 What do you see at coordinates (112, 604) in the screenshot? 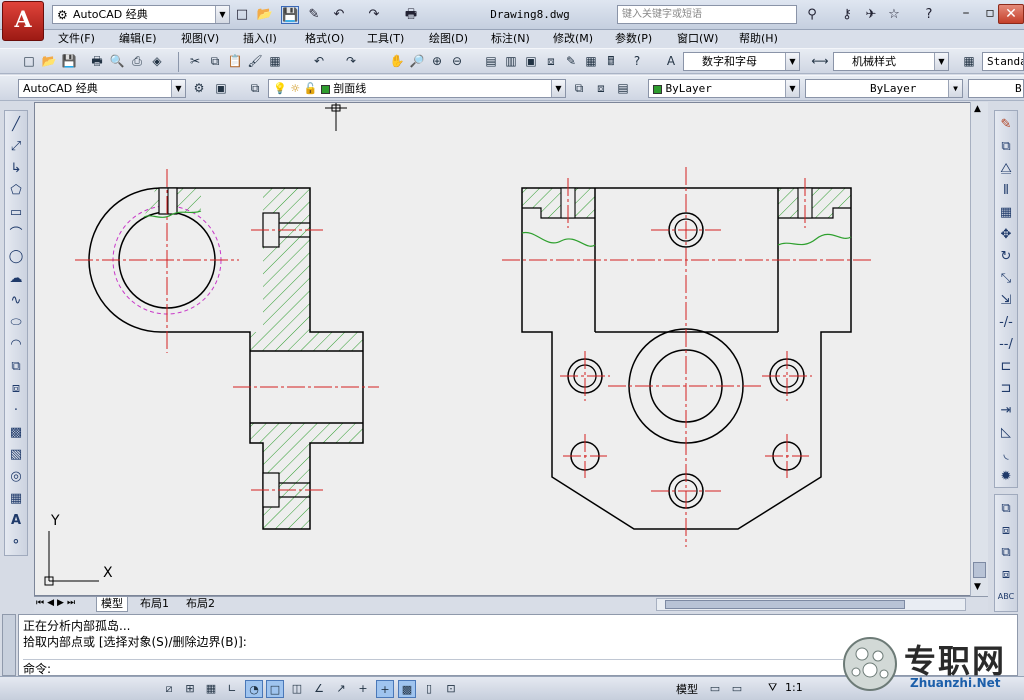
I see `tab-model: 模型` at bounding box center [112, 604].